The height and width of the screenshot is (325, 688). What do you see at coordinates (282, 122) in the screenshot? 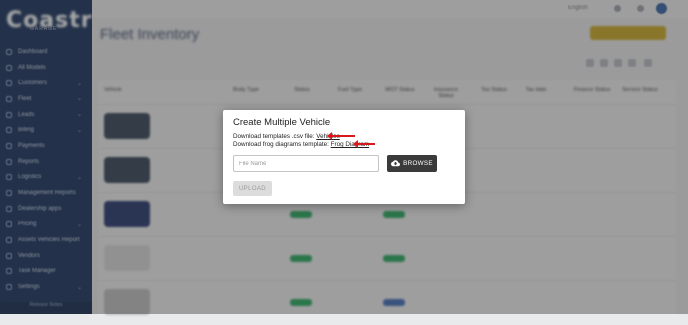
I see `dialog-title: Create Multiple Vehicle` at bounding box center [282, 122].